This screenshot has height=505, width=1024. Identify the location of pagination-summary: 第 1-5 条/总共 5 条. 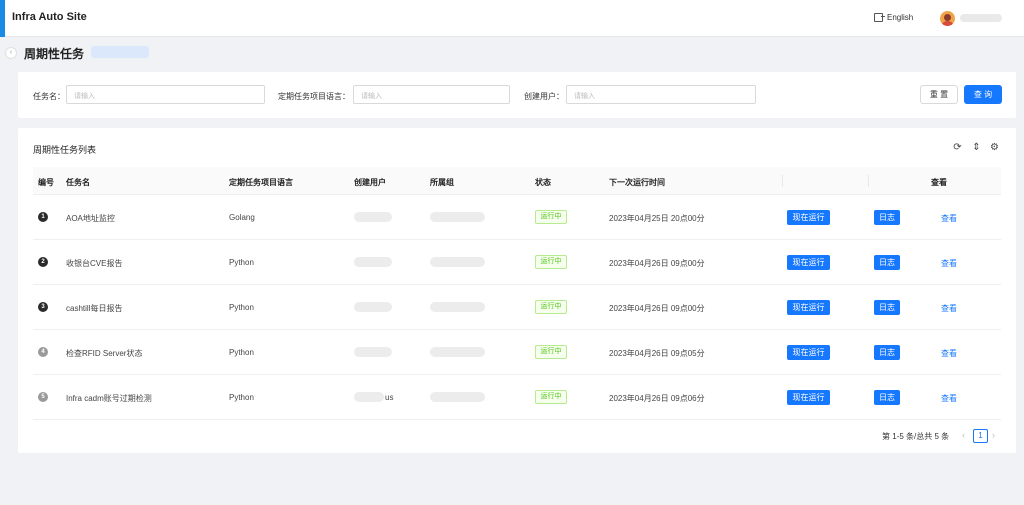
(916, 436).